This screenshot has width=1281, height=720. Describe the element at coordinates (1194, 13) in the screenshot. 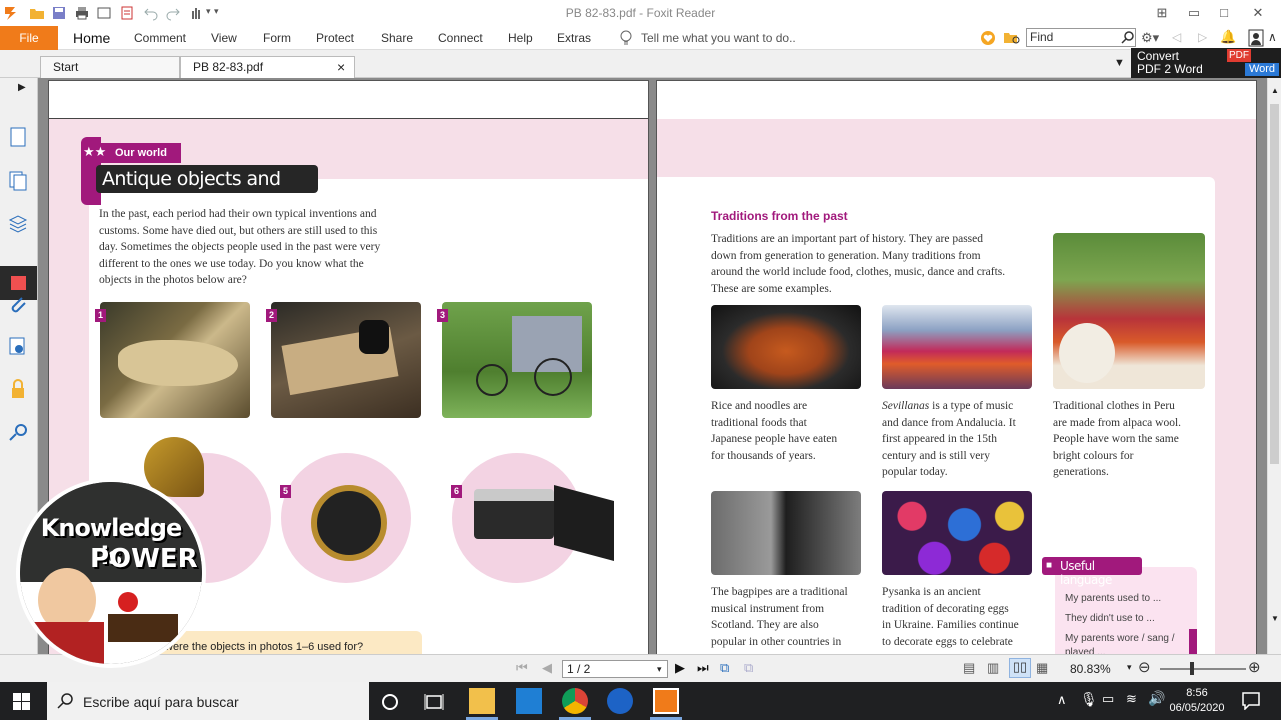

I see `minimize-button: ▭` at that location.